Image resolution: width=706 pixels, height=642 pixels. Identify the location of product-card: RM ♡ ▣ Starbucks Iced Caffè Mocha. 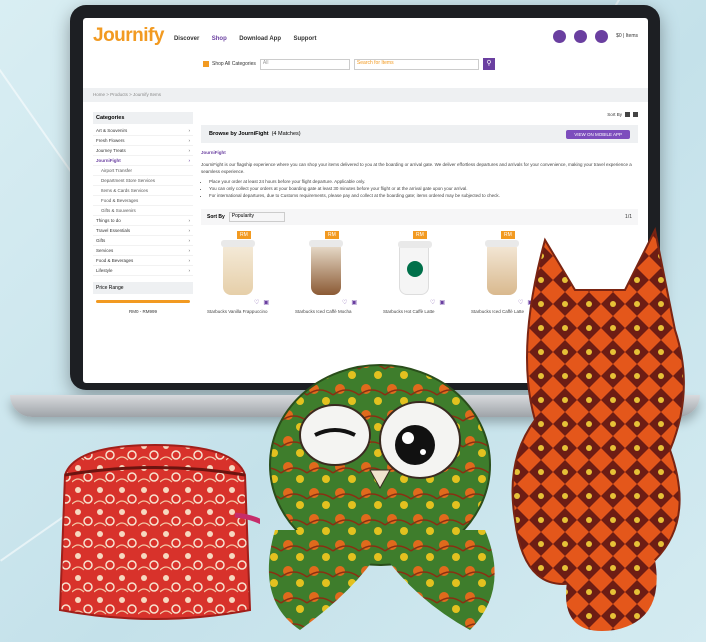
(326, 273).